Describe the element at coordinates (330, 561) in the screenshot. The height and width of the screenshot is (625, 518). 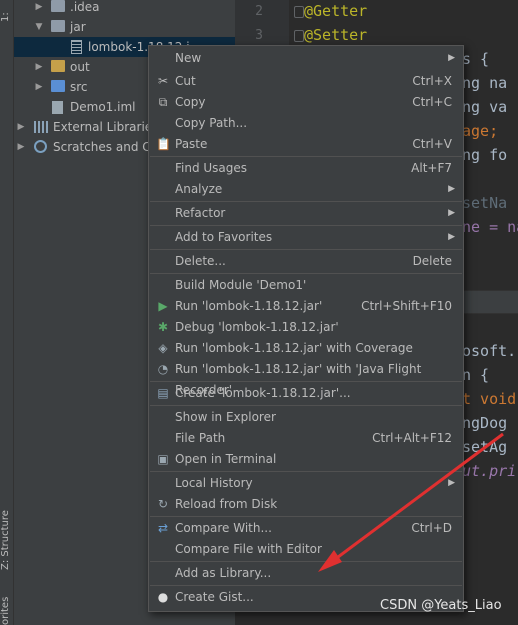
I see `arrow-head` at that location.